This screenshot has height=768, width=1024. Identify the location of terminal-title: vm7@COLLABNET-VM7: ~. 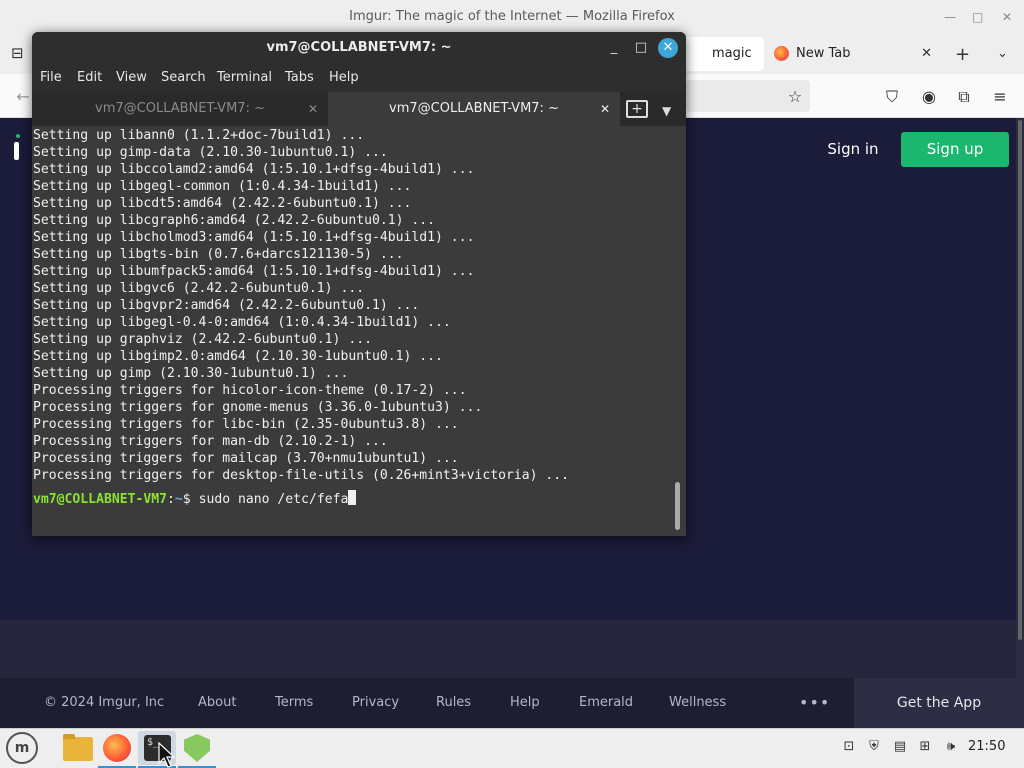
(359, 48).